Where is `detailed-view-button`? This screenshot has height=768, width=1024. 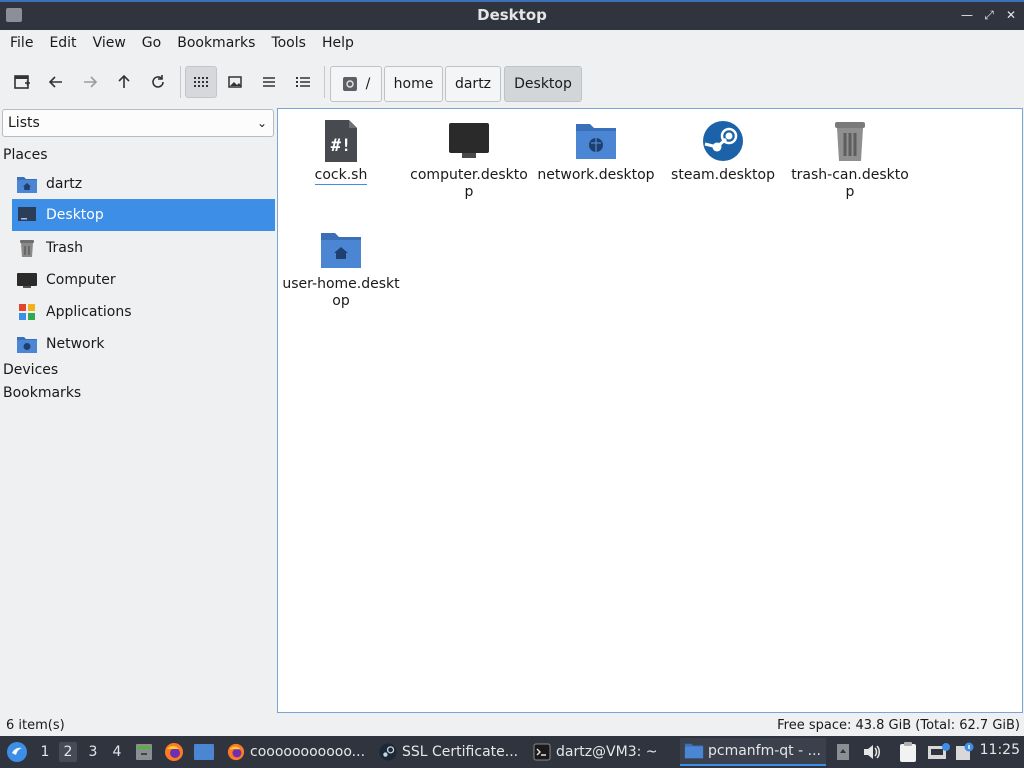 detailed-view-button is located at coordinates (303, 82).